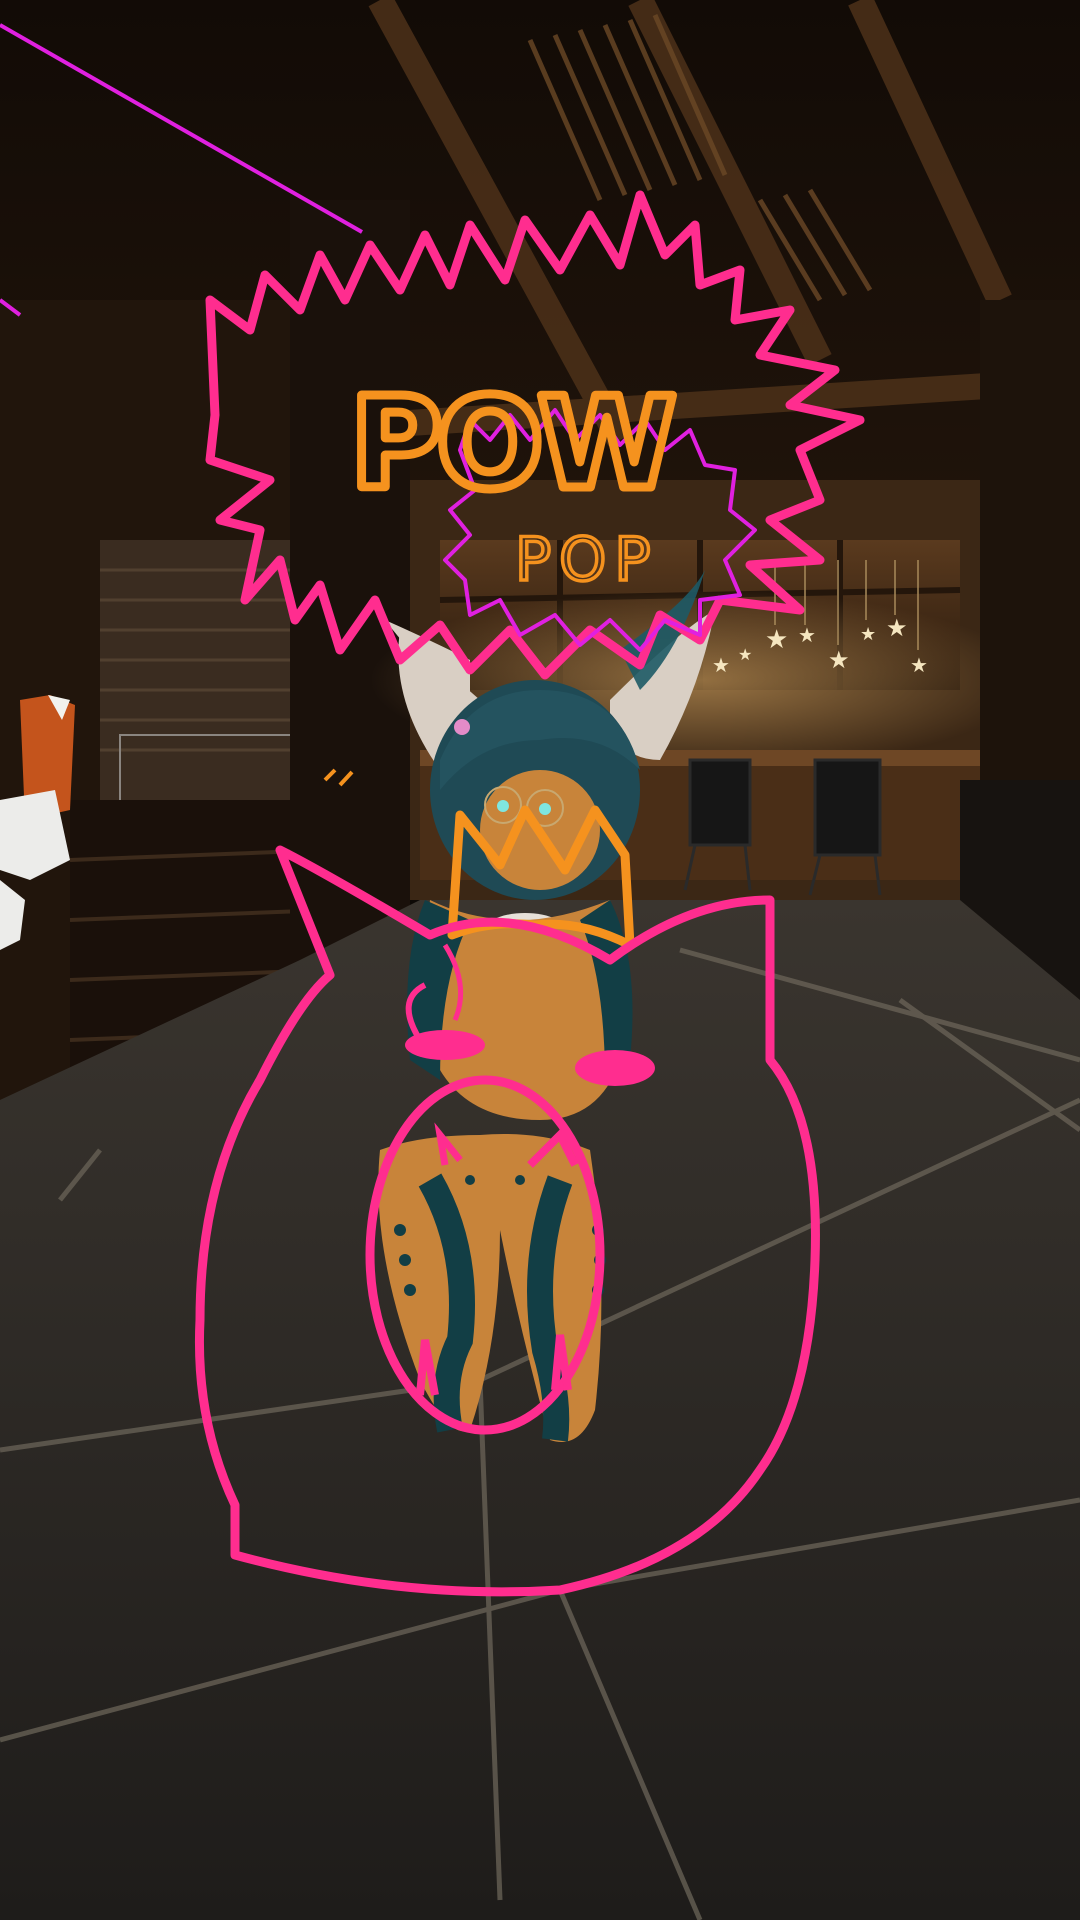  What do you see at coordinates (587, 560) in the screenshot?
I see `pop-drawing-text: POP` at bounding box center [587, 560].